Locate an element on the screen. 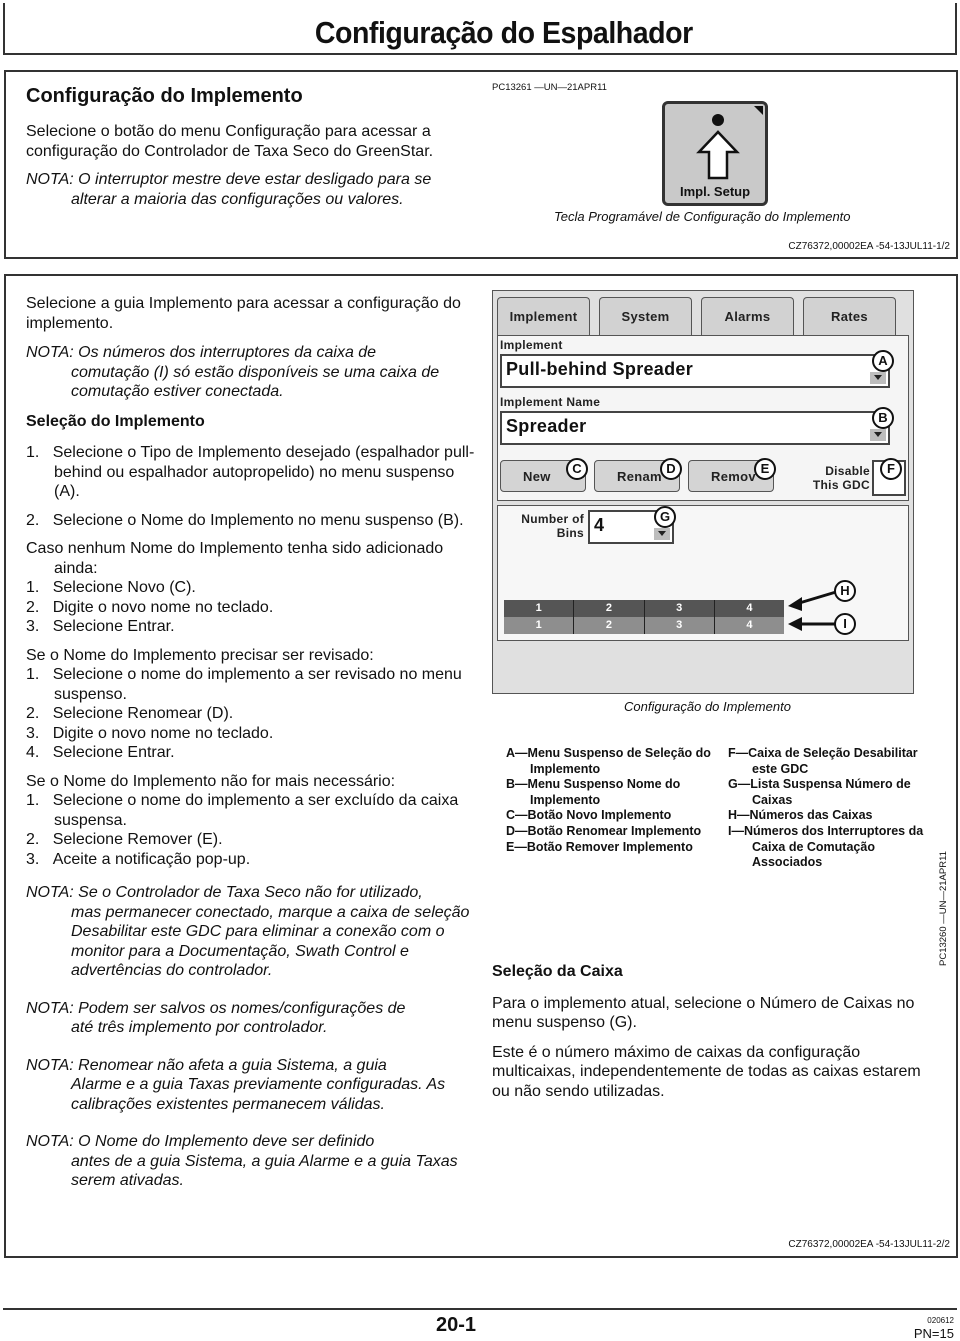 This screenshot has height=1341, width=960. step-text: Selecione Renomear (D). is located at coordinates (143, 713).